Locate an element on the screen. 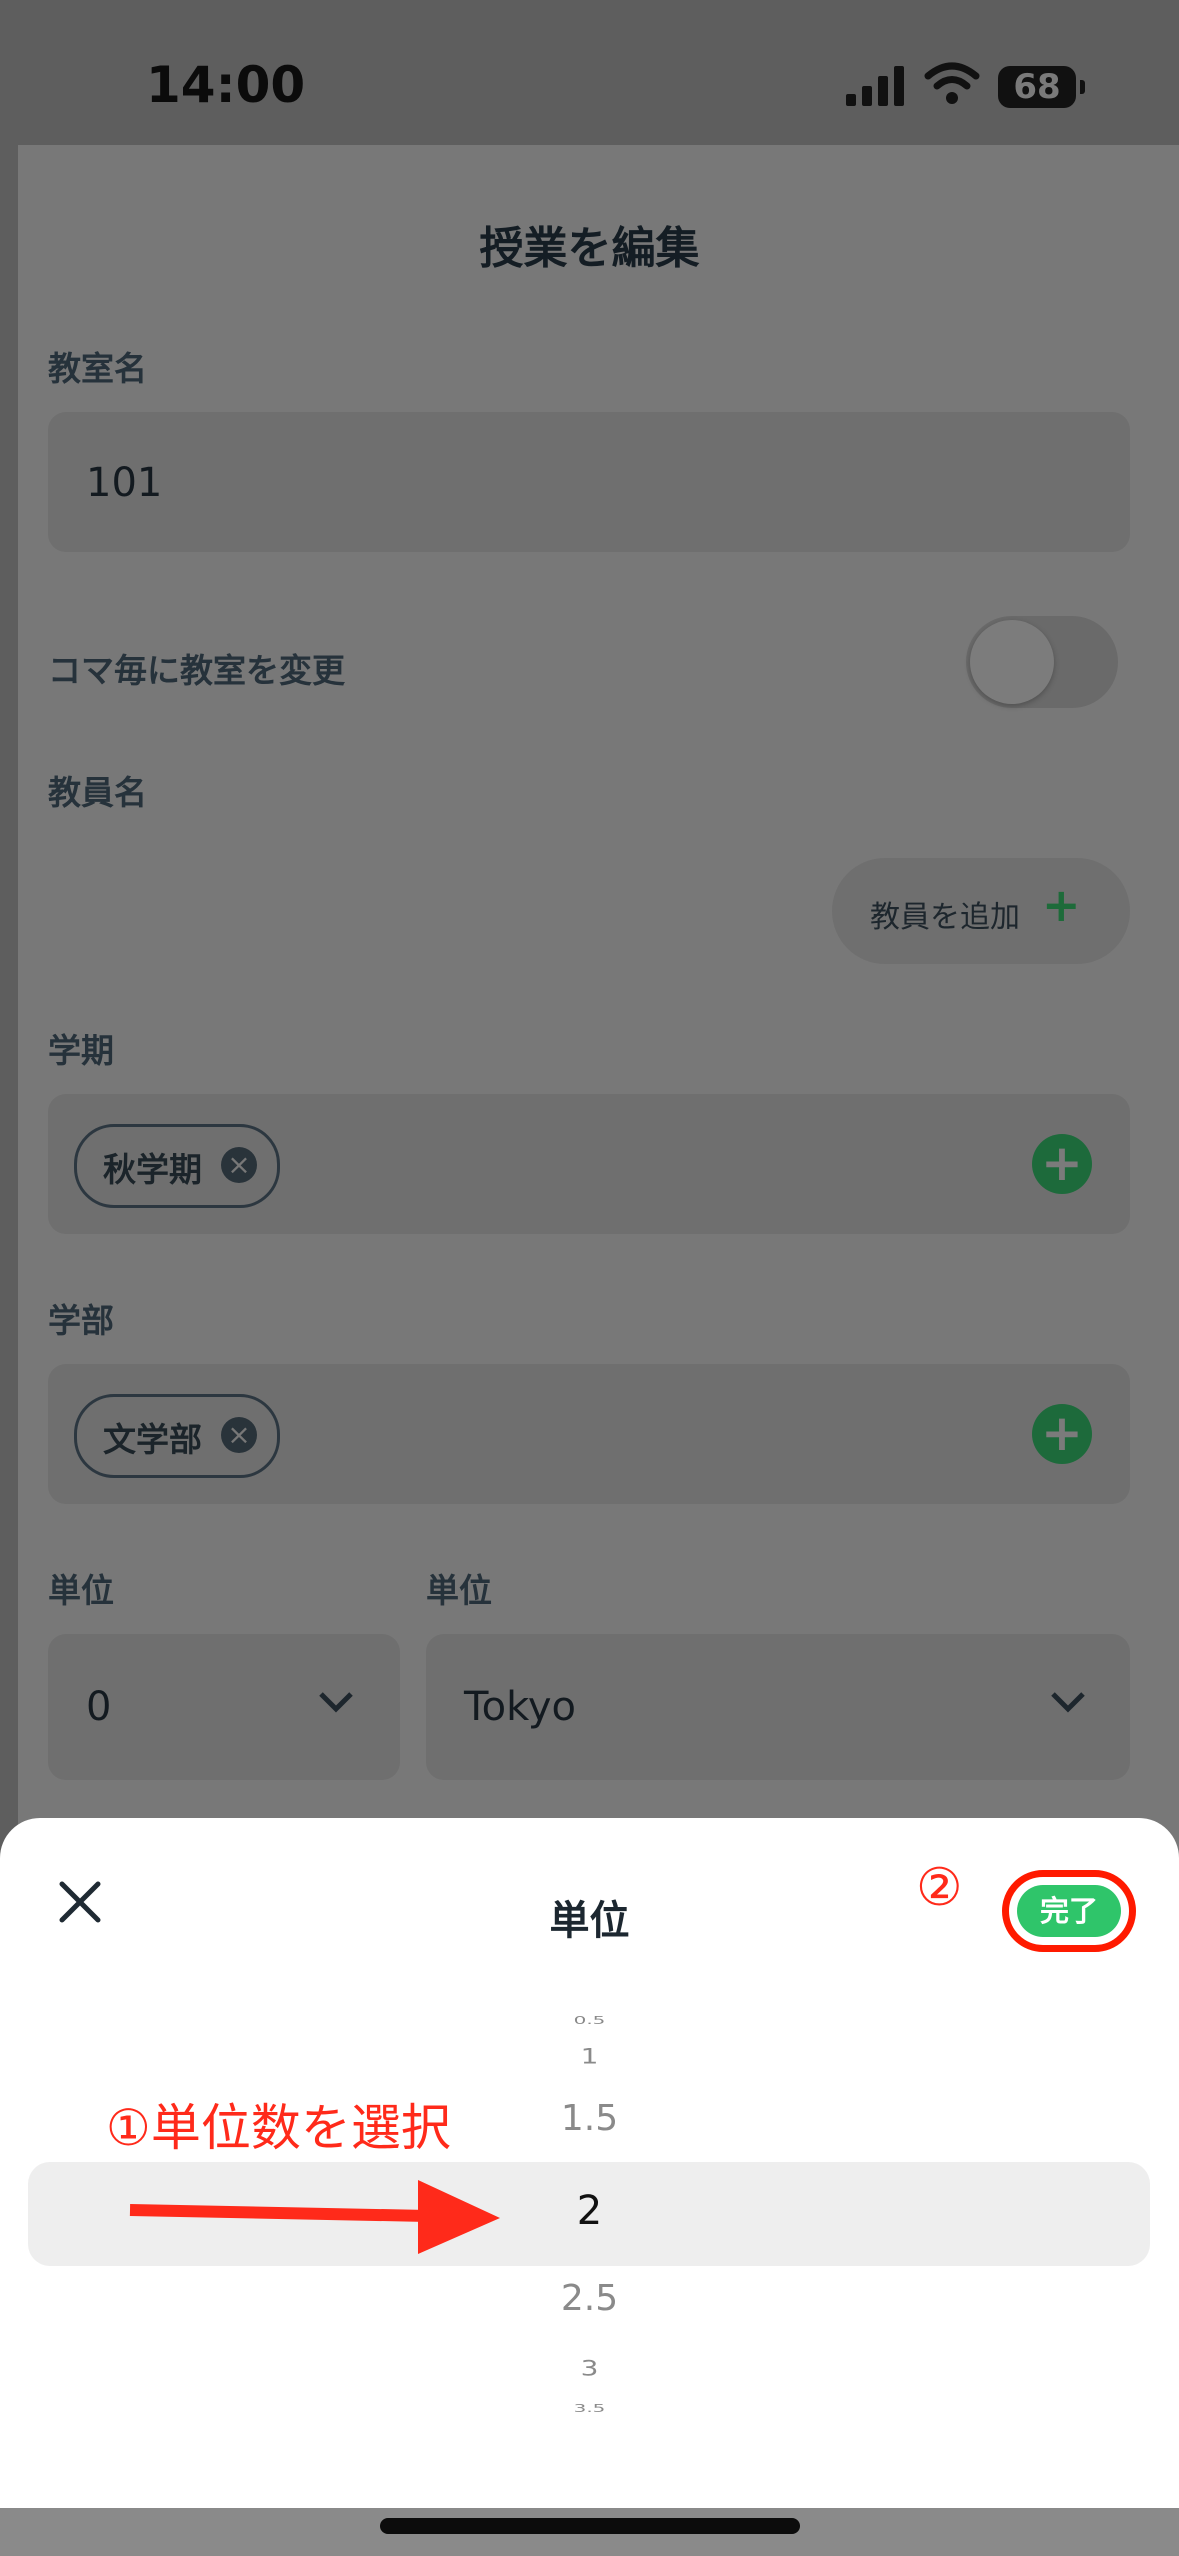 This screenshot has height=2556, width=1179. faculty-chip: 文学部 × is located at coordinates (177, 1436).